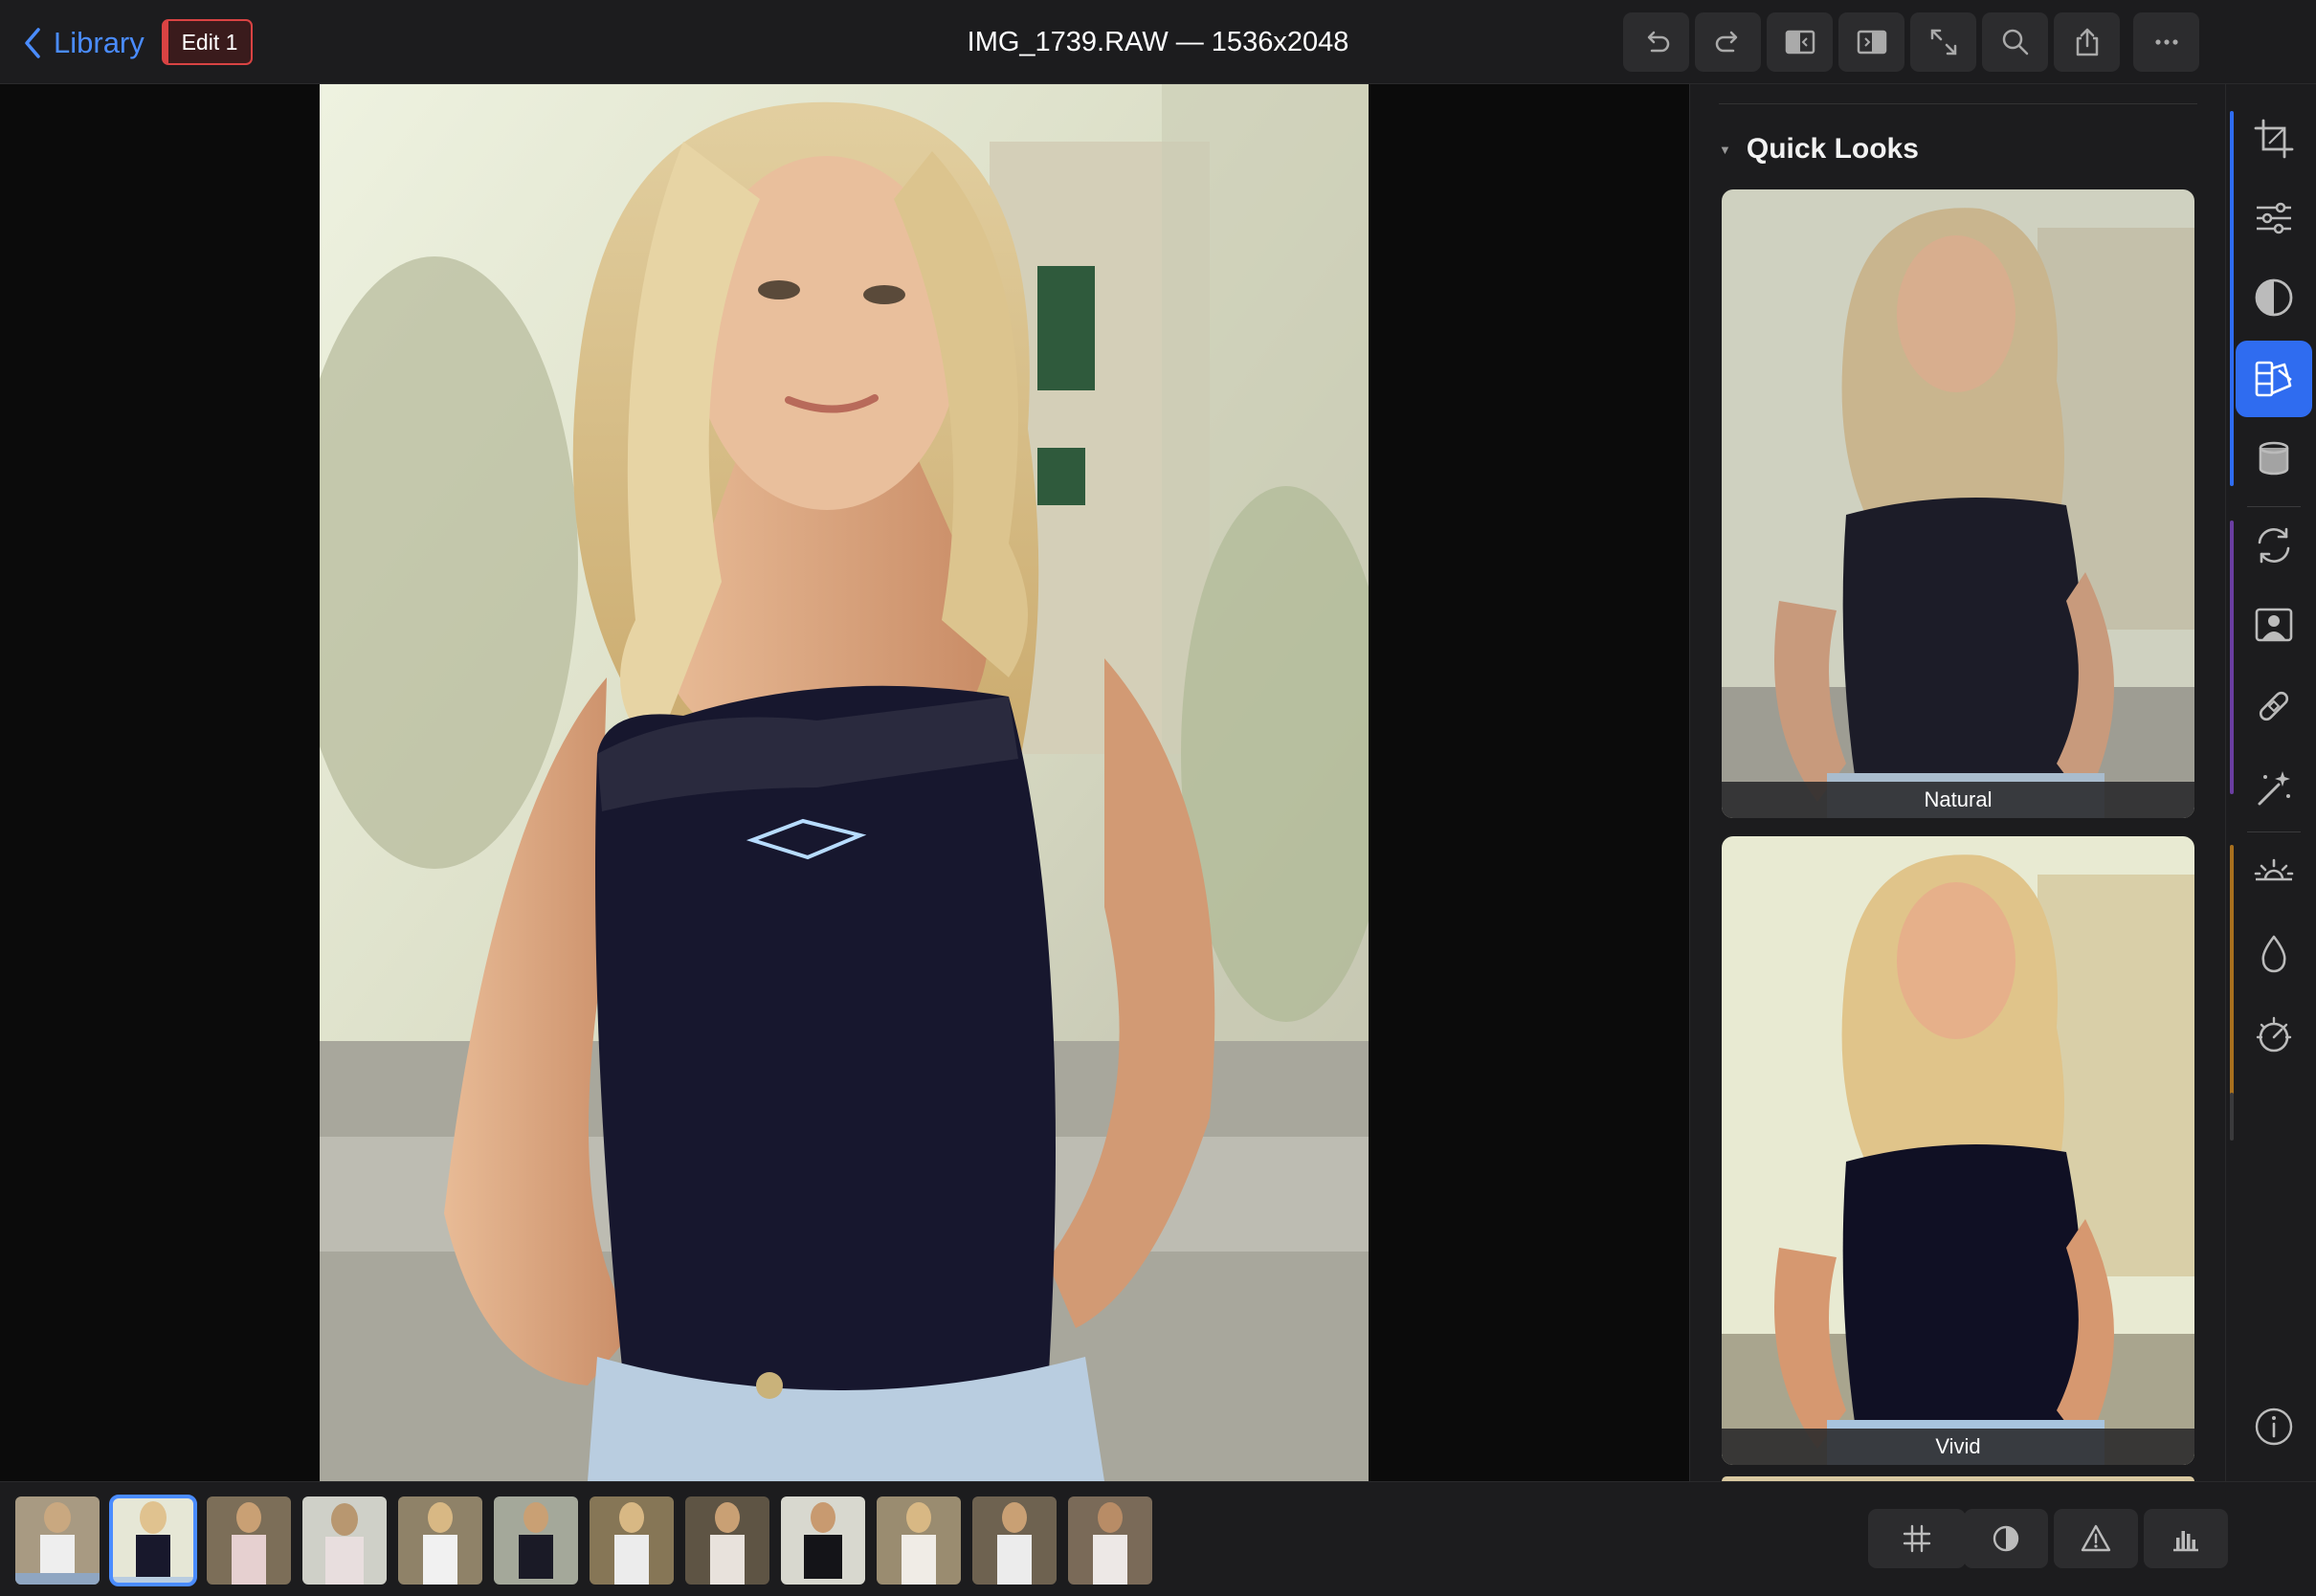 Image resolution: width=2316 pixels, height=1596 pixels. I want to click on filmstrip-thumbnail-selected, so click(153, 1541).